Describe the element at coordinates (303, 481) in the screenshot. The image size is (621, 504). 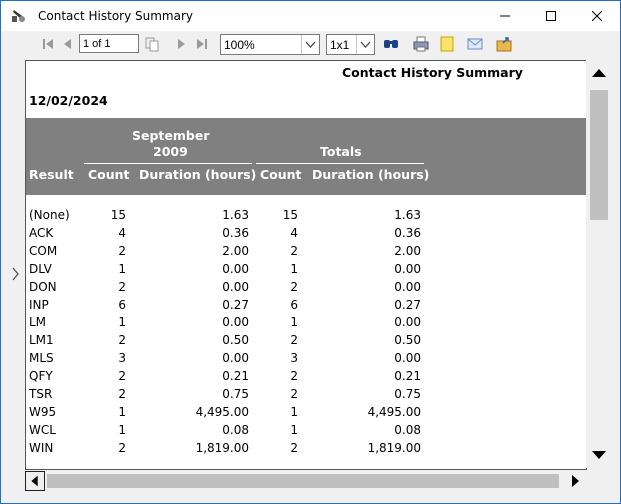
I see `horizontal-scroll-thumb` at that location.